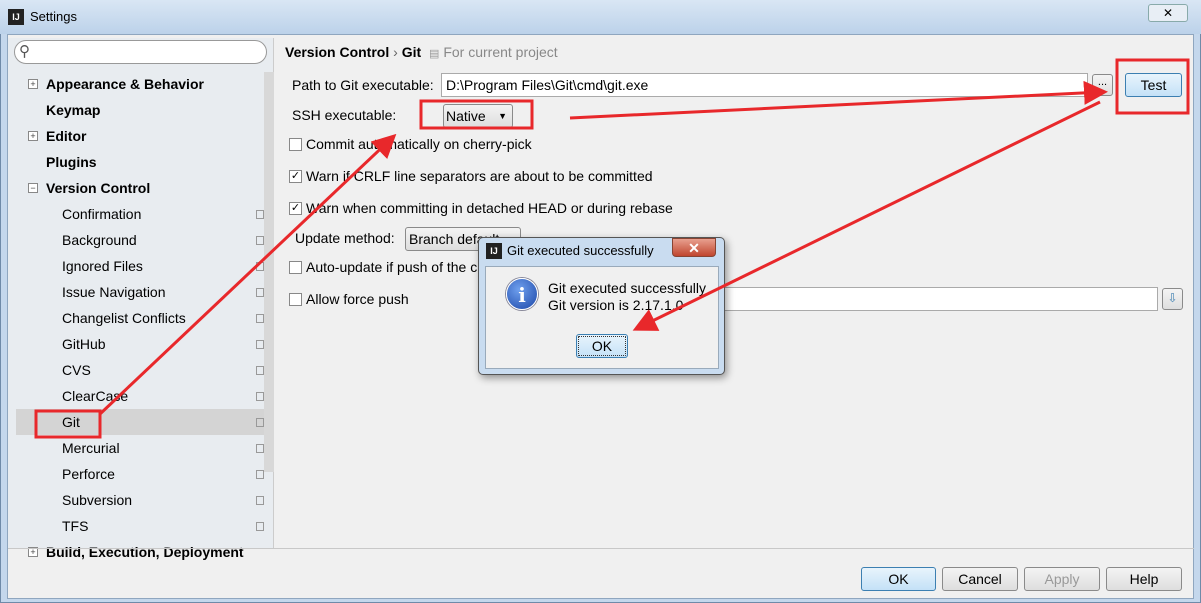  I want to click on test-highlight-box, so click(1152, 86).